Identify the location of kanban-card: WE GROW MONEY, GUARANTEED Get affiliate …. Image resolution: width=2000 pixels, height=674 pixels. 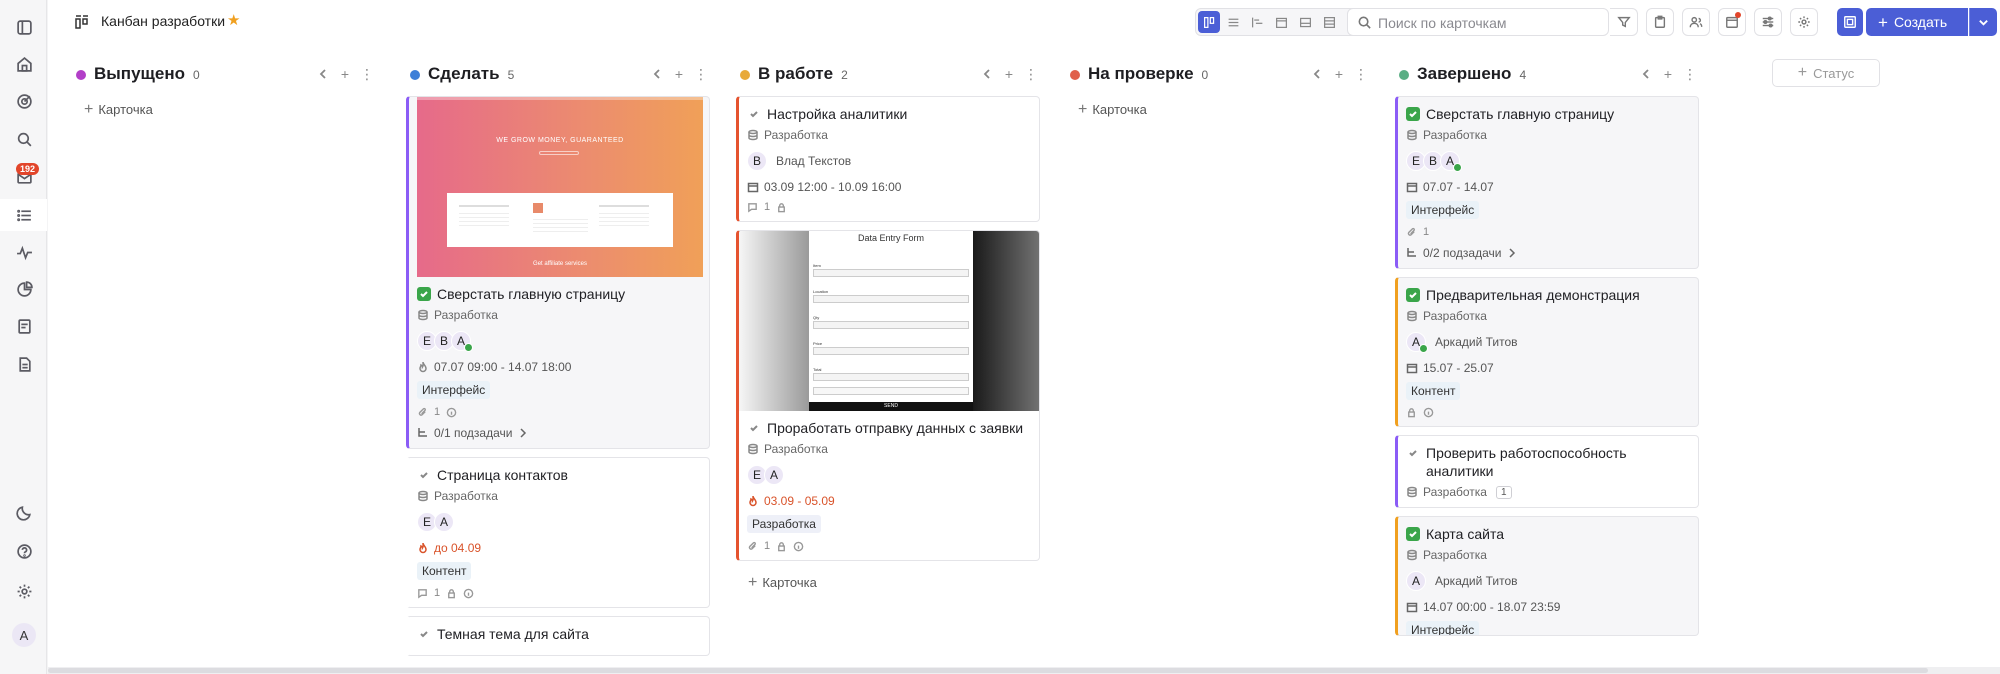
(558, 272).